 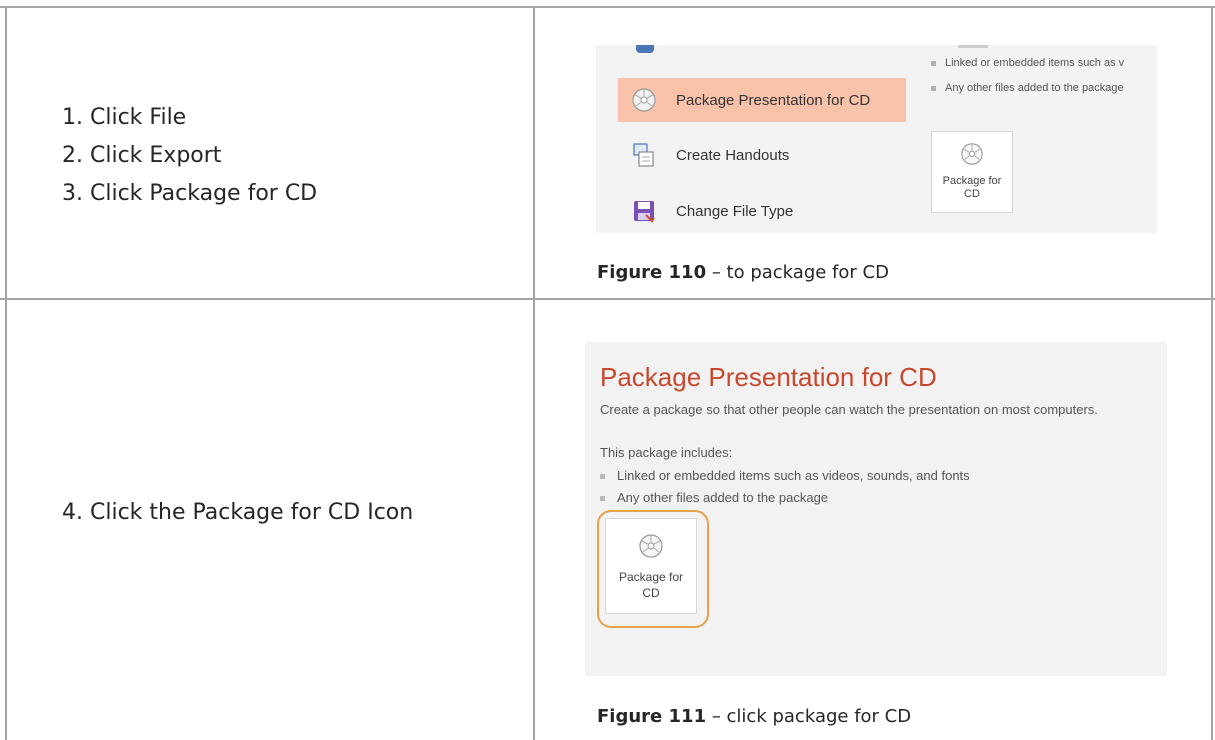 What do you see at coordinates (973, 46) in the screenshot?
I see `partial-text-top` at bounding box center [973, 46].